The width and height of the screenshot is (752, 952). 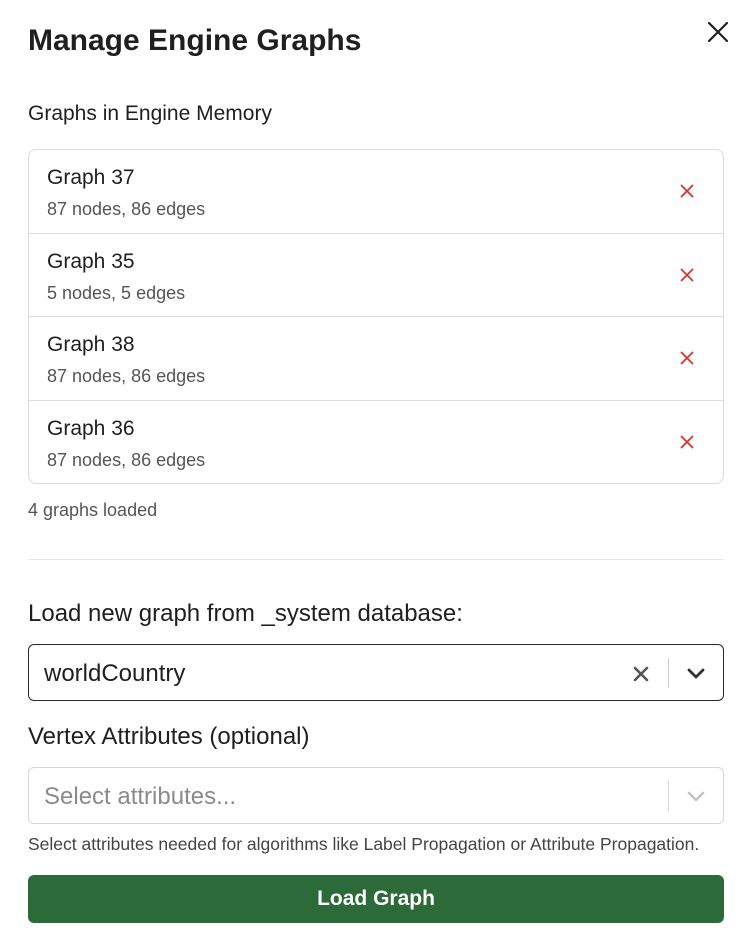 I want to click on graph-stats: 5 nodes, 5 edges, so click(x=116, y=292).